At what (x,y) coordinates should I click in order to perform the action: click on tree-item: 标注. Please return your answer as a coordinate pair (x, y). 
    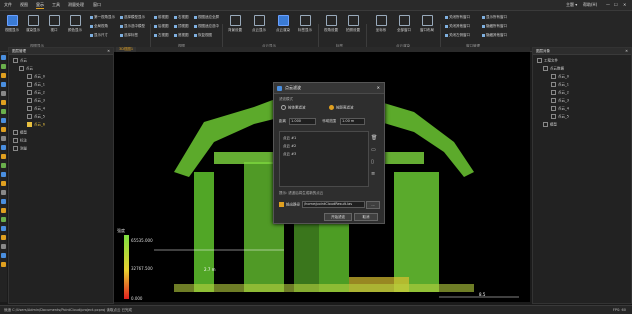
    Looking at the image, I should click on (20, 141).